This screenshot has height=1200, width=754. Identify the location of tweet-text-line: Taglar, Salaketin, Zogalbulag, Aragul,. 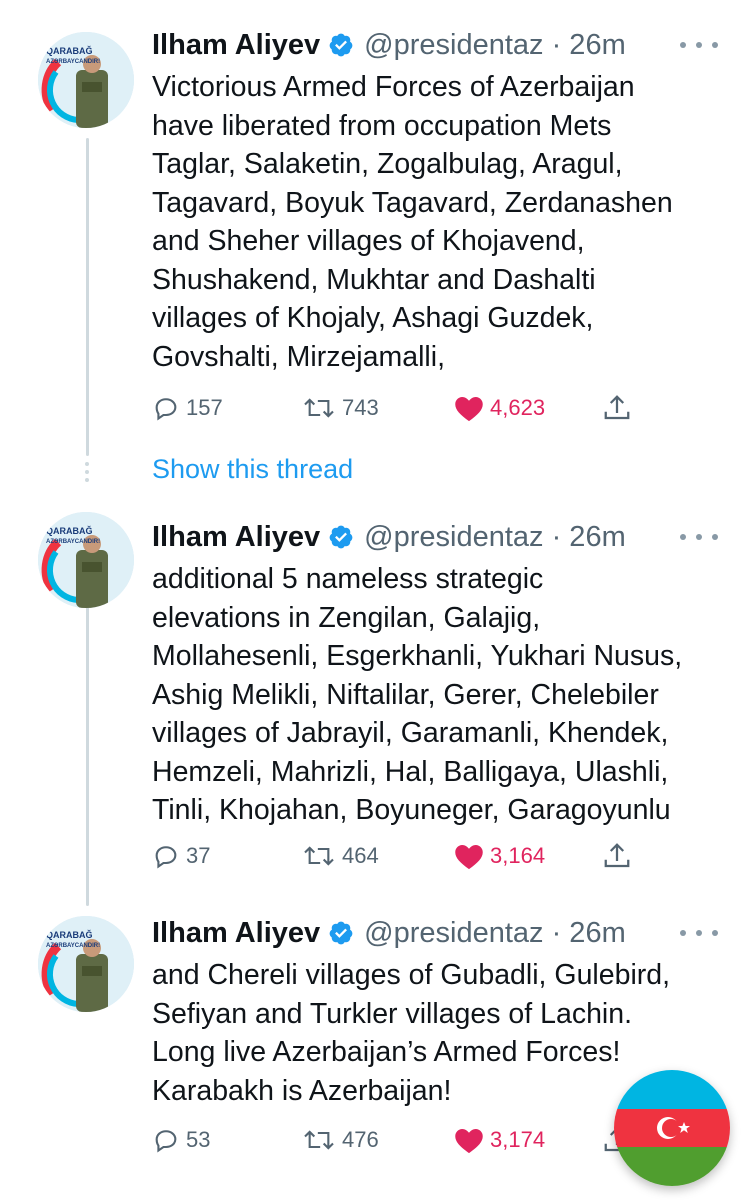
(387, 164).